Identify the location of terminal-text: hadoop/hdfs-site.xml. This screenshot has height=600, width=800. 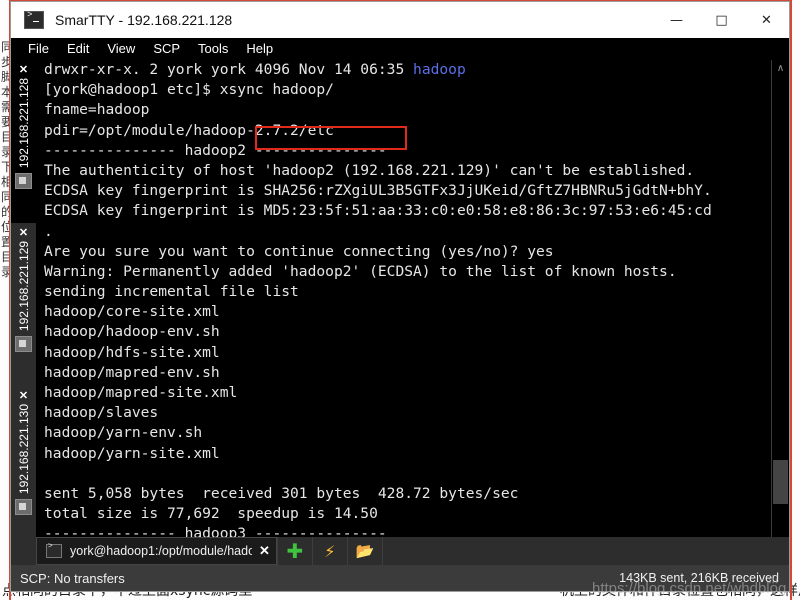
(132, 352).